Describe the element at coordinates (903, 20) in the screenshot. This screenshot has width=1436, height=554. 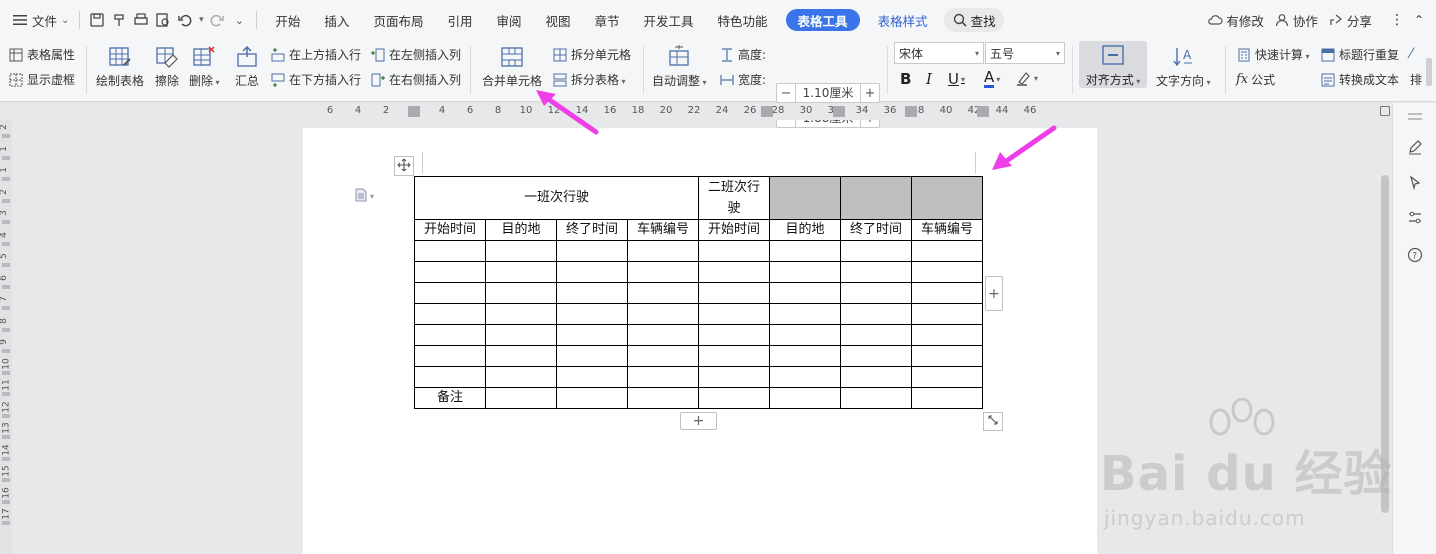
I see `tab-table-style: 表格样式` at that location.